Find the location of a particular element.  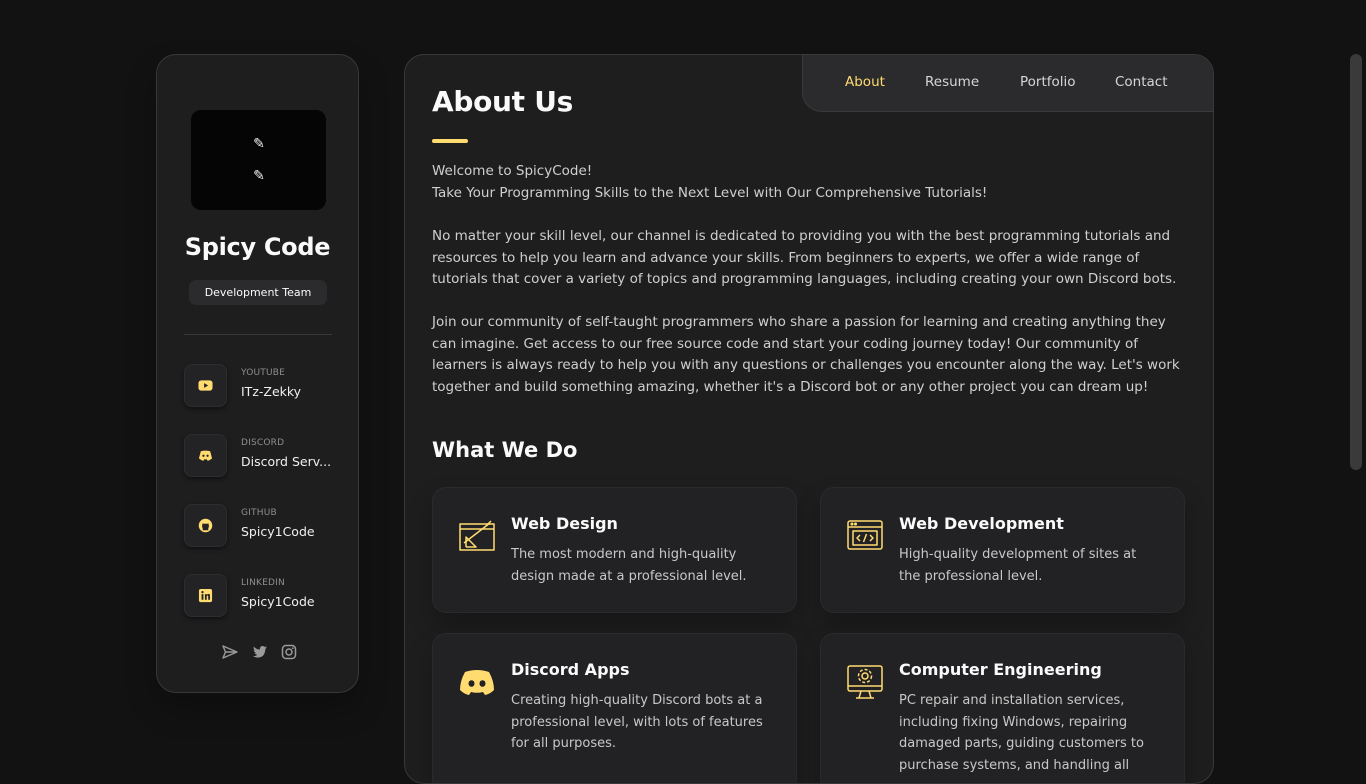

code-icon is located at coordinates (865, 536).